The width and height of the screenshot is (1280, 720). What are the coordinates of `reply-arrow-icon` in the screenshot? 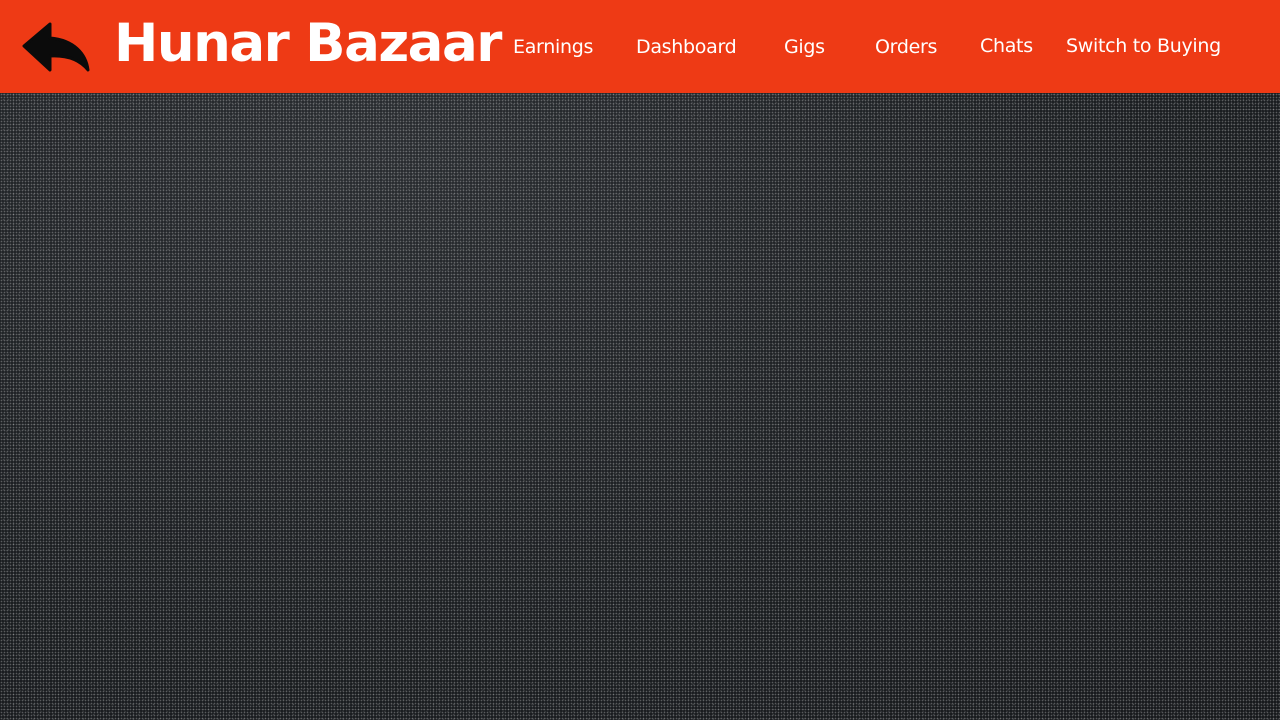 It's located at (56, 47).